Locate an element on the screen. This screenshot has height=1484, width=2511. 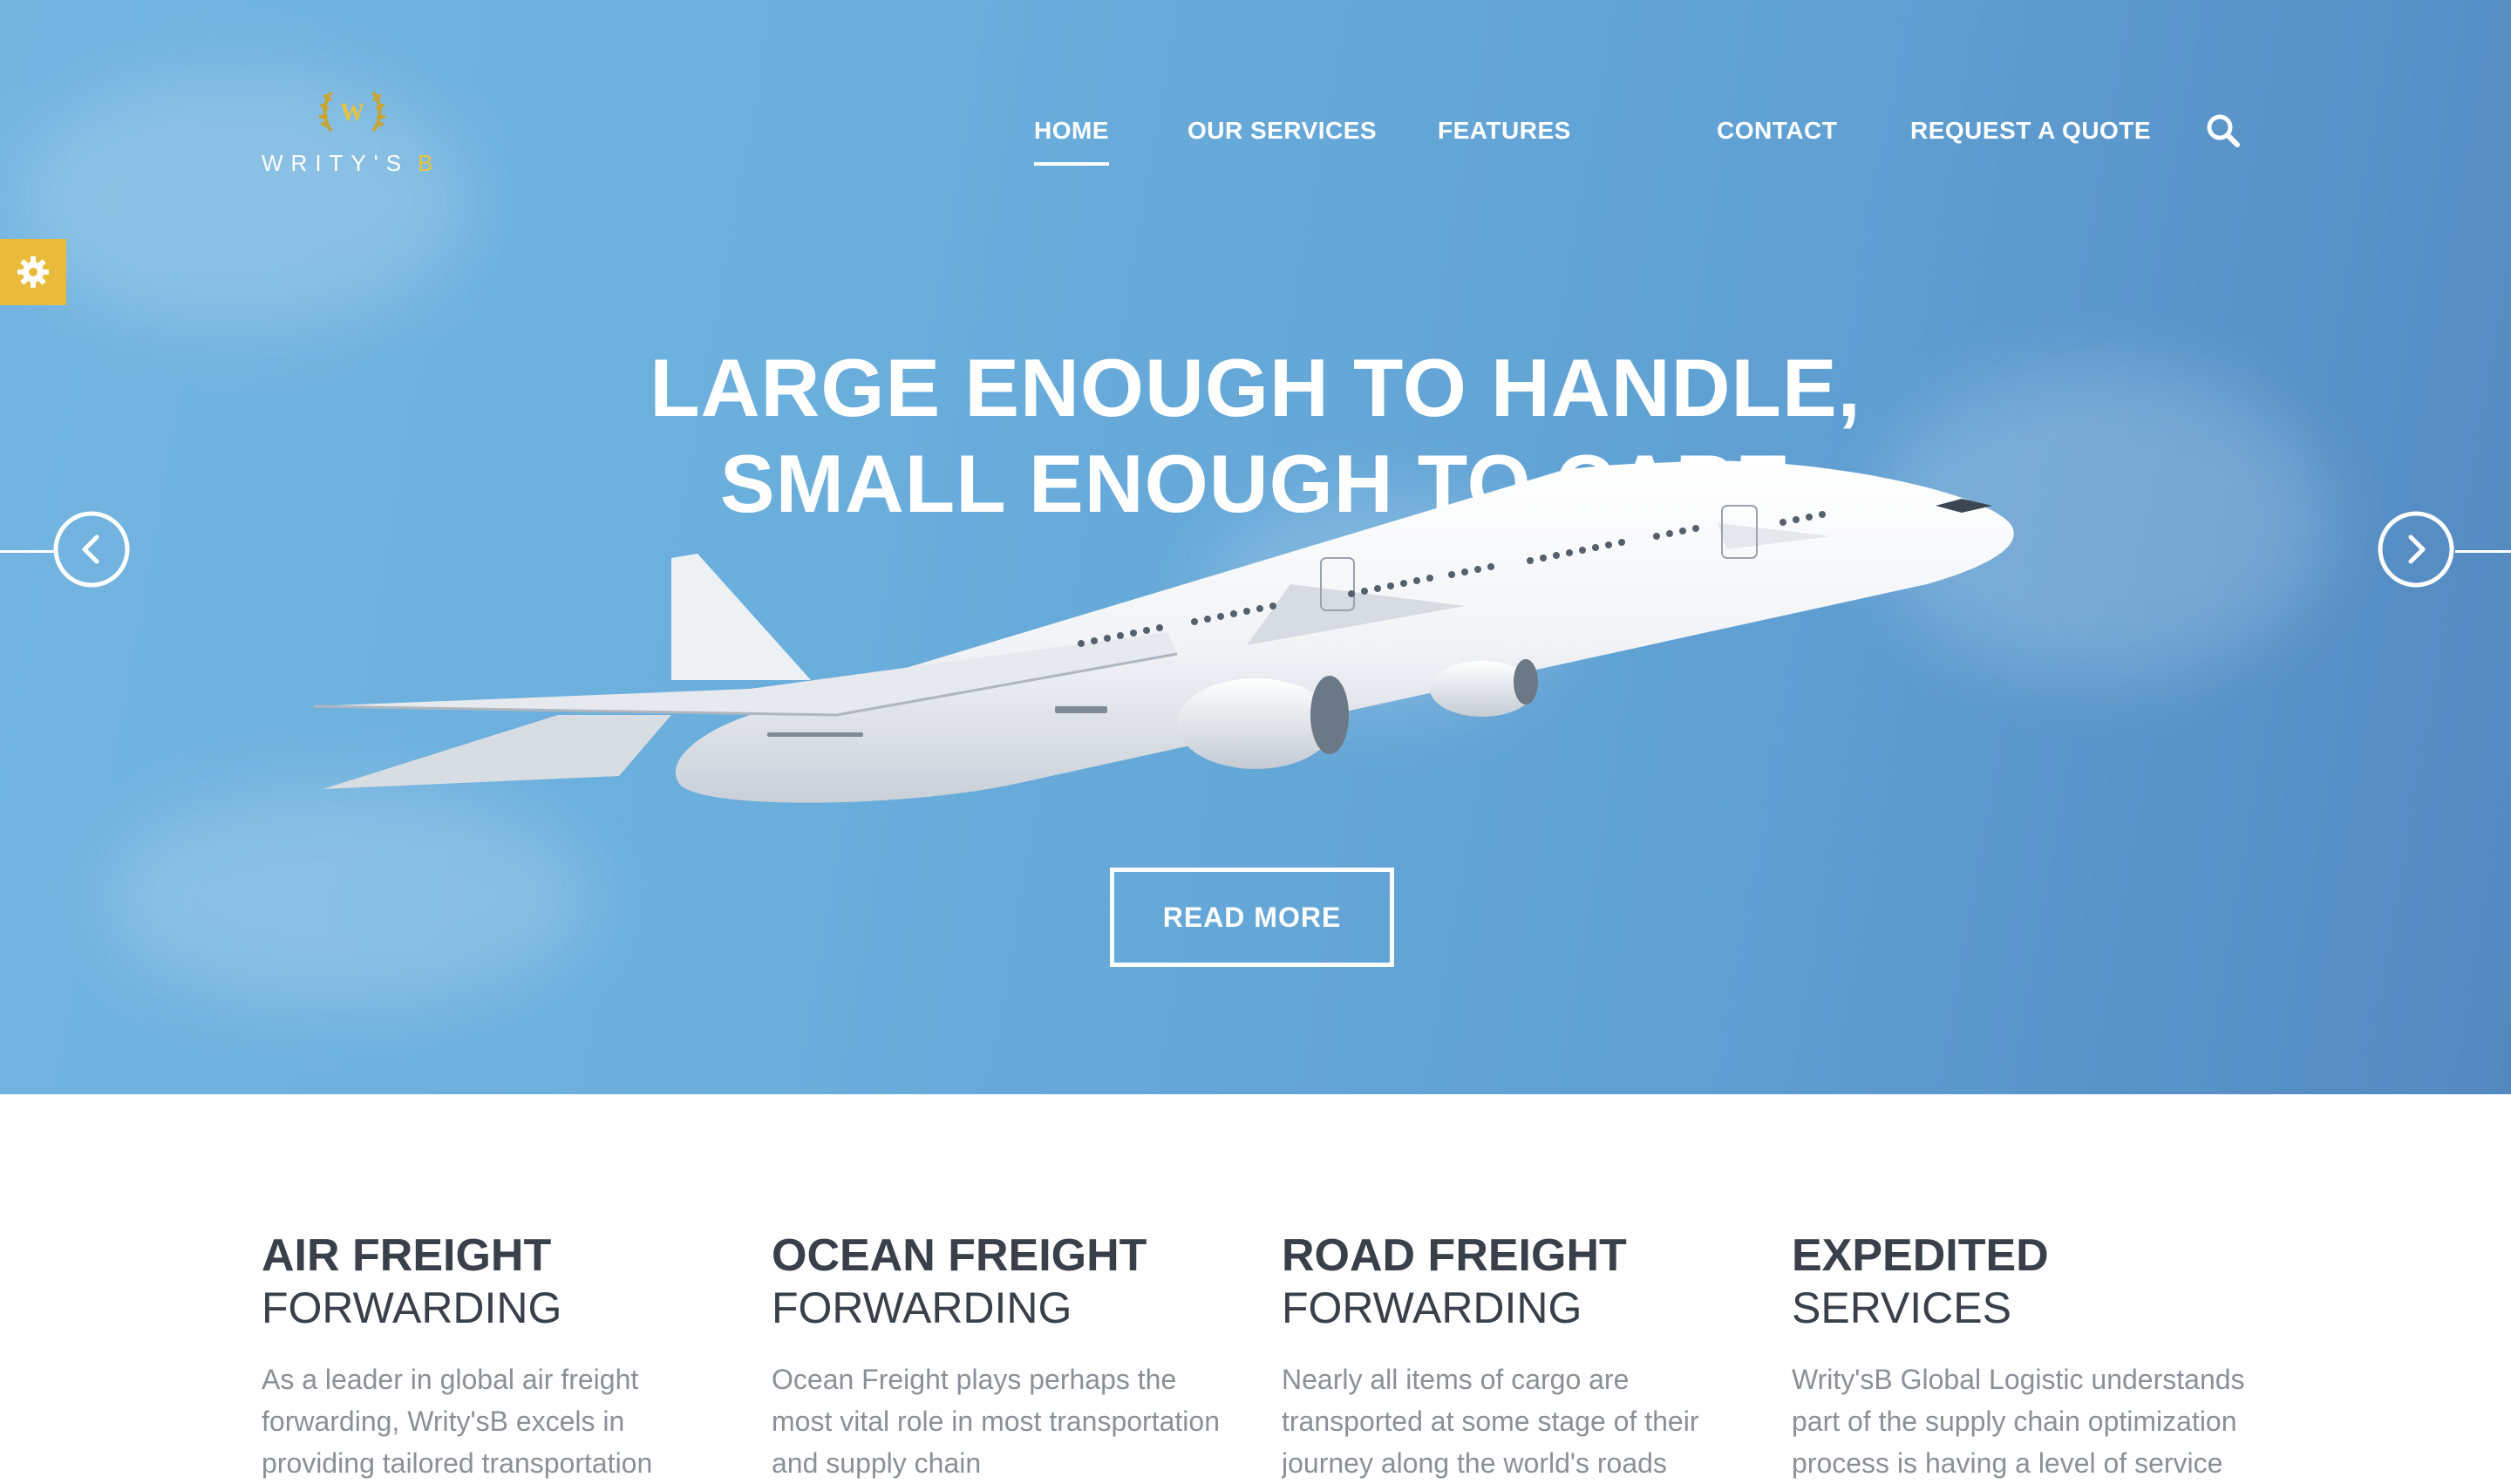
service-title: OCEAN FREIGHT is located at coordinates (959, 1255).